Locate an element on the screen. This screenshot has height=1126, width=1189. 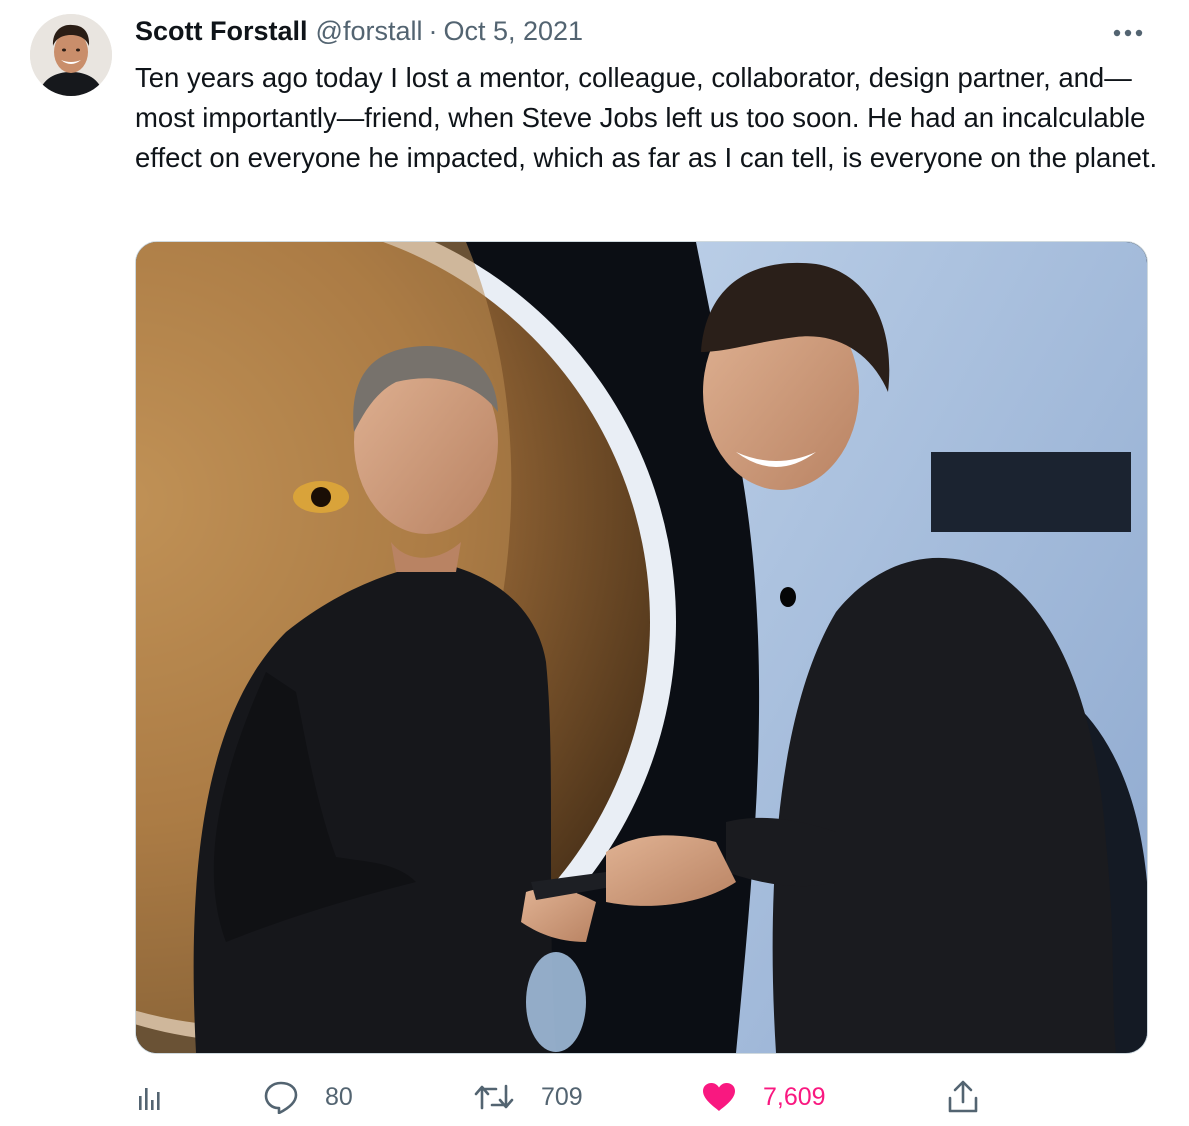
tweet-header: Scott Forstall @forstall · Oct 5, 2021 is located at coordinates (359, 31).